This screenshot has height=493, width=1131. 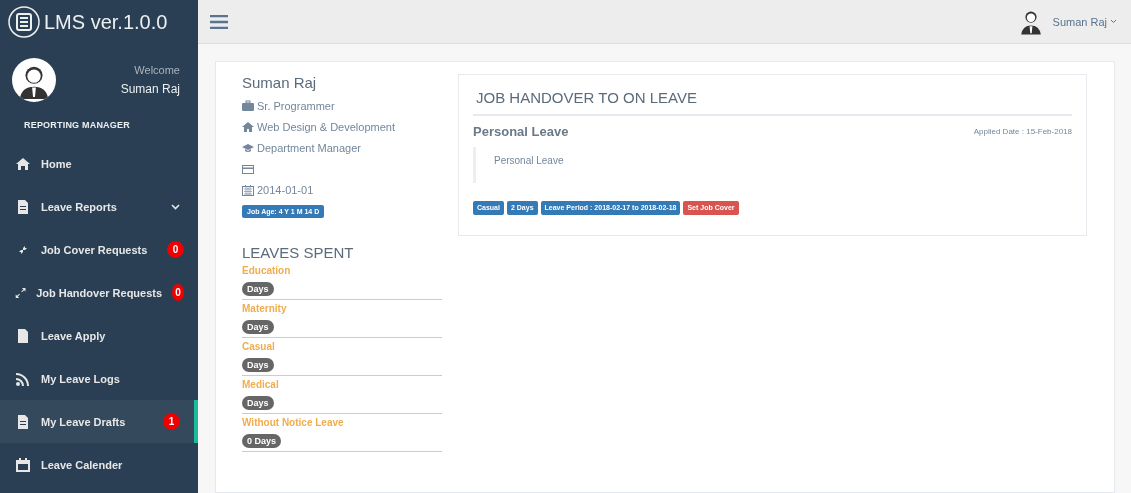 What do you see at coordinates (1022, 131) in the screenshot?
I see `applied-date: Applied Date : 15-Feb-2018` at bounding box center [1022, 131].